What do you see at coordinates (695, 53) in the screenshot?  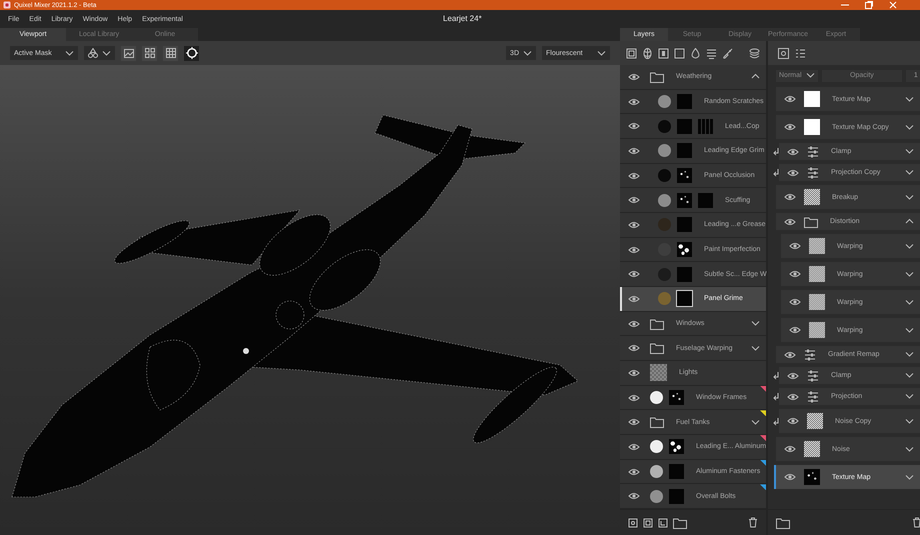 I see `drop-icon` at bounding box center [695, 53].